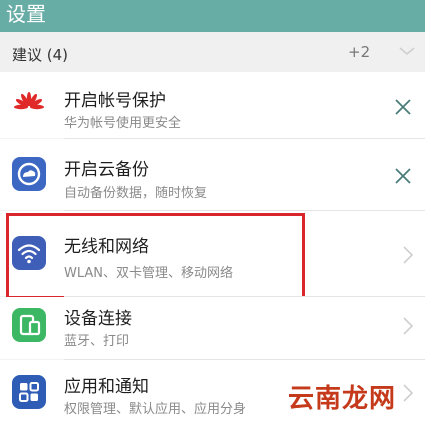 Image resolution: width=425 pixels, height=426 pixels. I want to click on item-title: 开启帐号保护, so click(115, 101).